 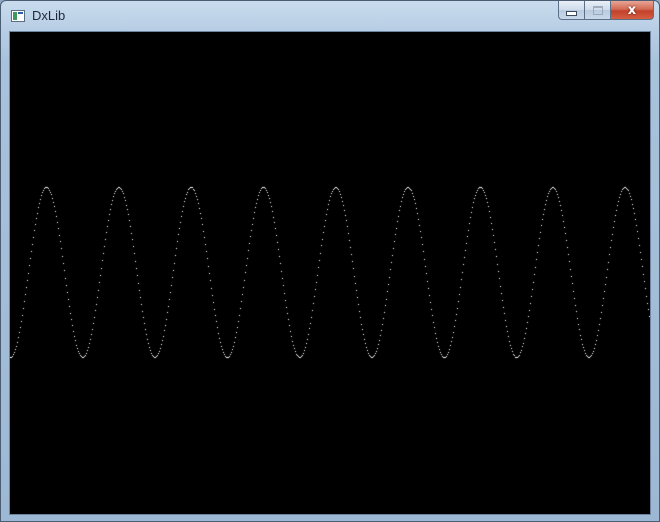 I want to click on close-button: x, so click(x=632, y=10).